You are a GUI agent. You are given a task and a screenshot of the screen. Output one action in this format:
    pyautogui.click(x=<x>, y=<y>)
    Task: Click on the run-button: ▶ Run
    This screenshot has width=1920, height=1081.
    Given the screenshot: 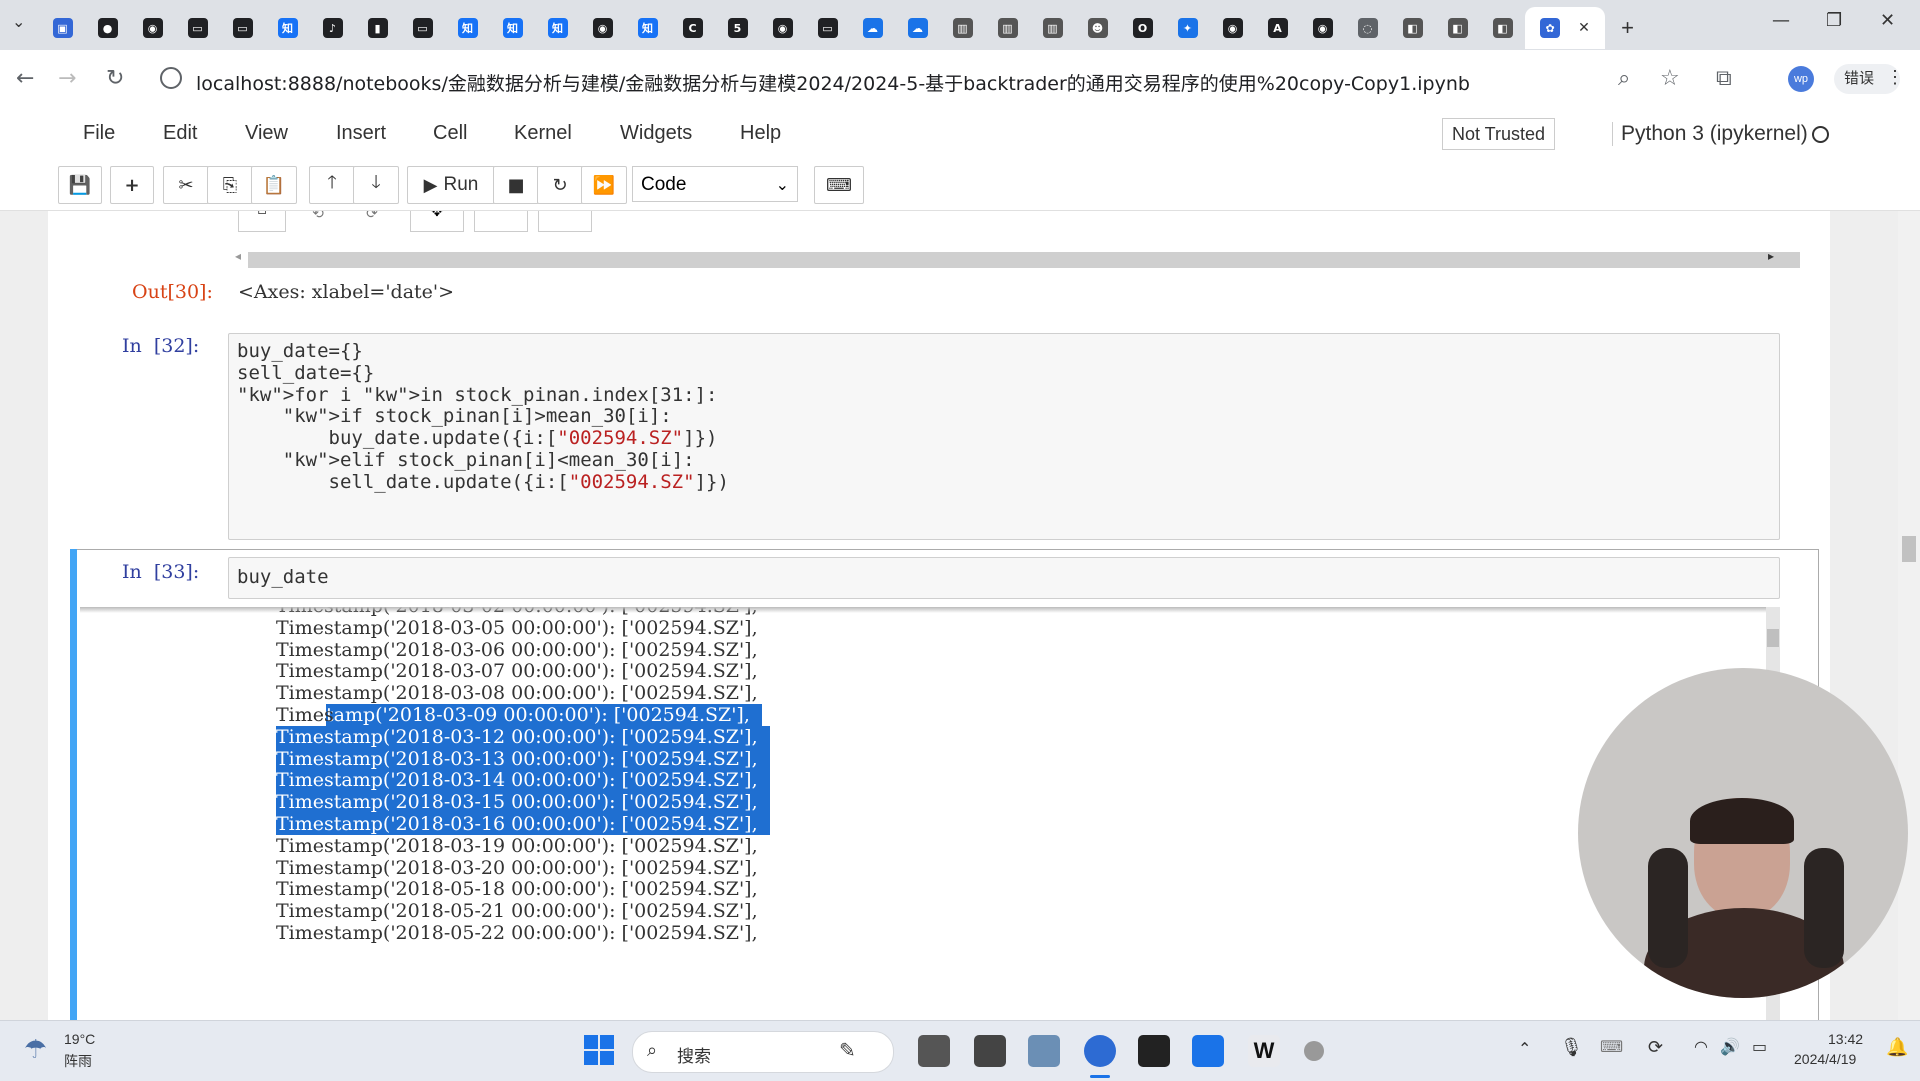 What is the action you would take?
    pyautogui.click(x=451, y=185)
    